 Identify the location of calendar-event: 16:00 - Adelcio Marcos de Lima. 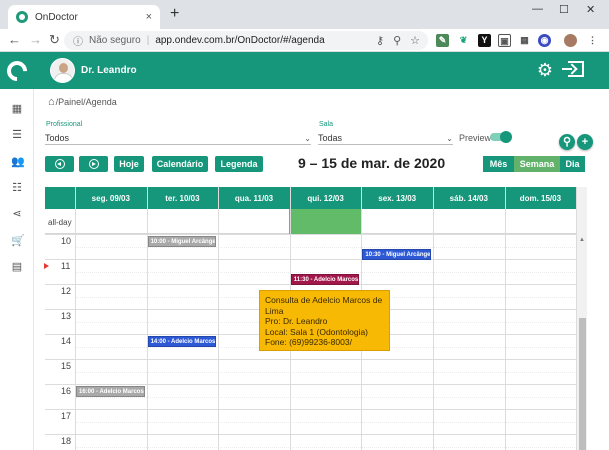
(110, 391).